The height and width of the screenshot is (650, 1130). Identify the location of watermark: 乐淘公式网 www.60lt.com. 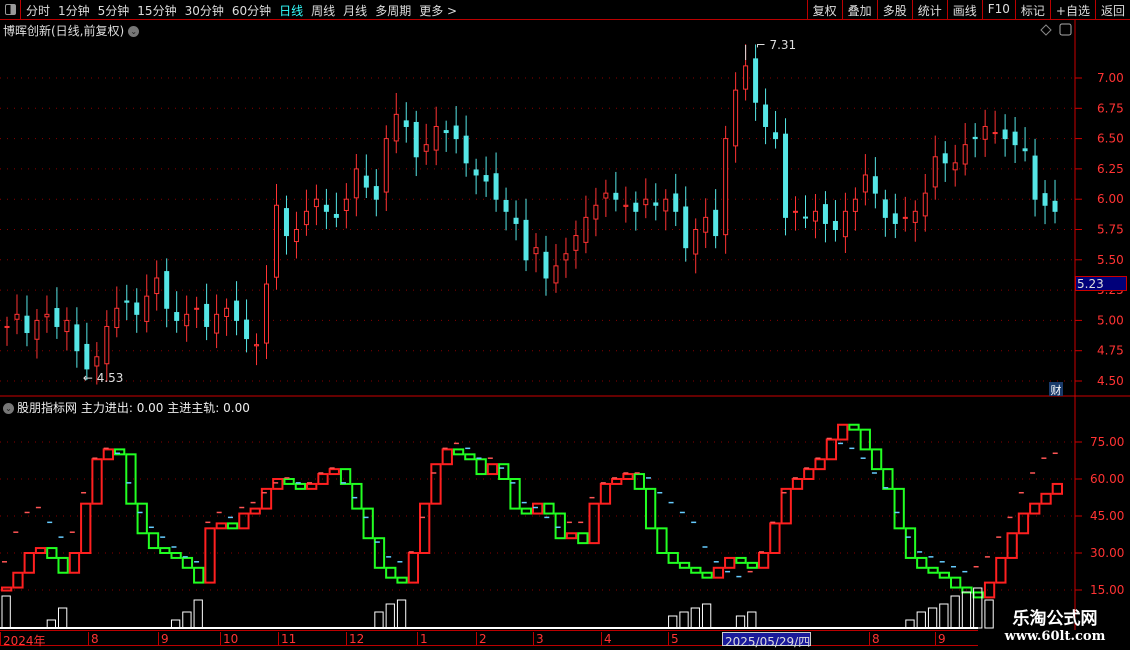
(1055, 627).